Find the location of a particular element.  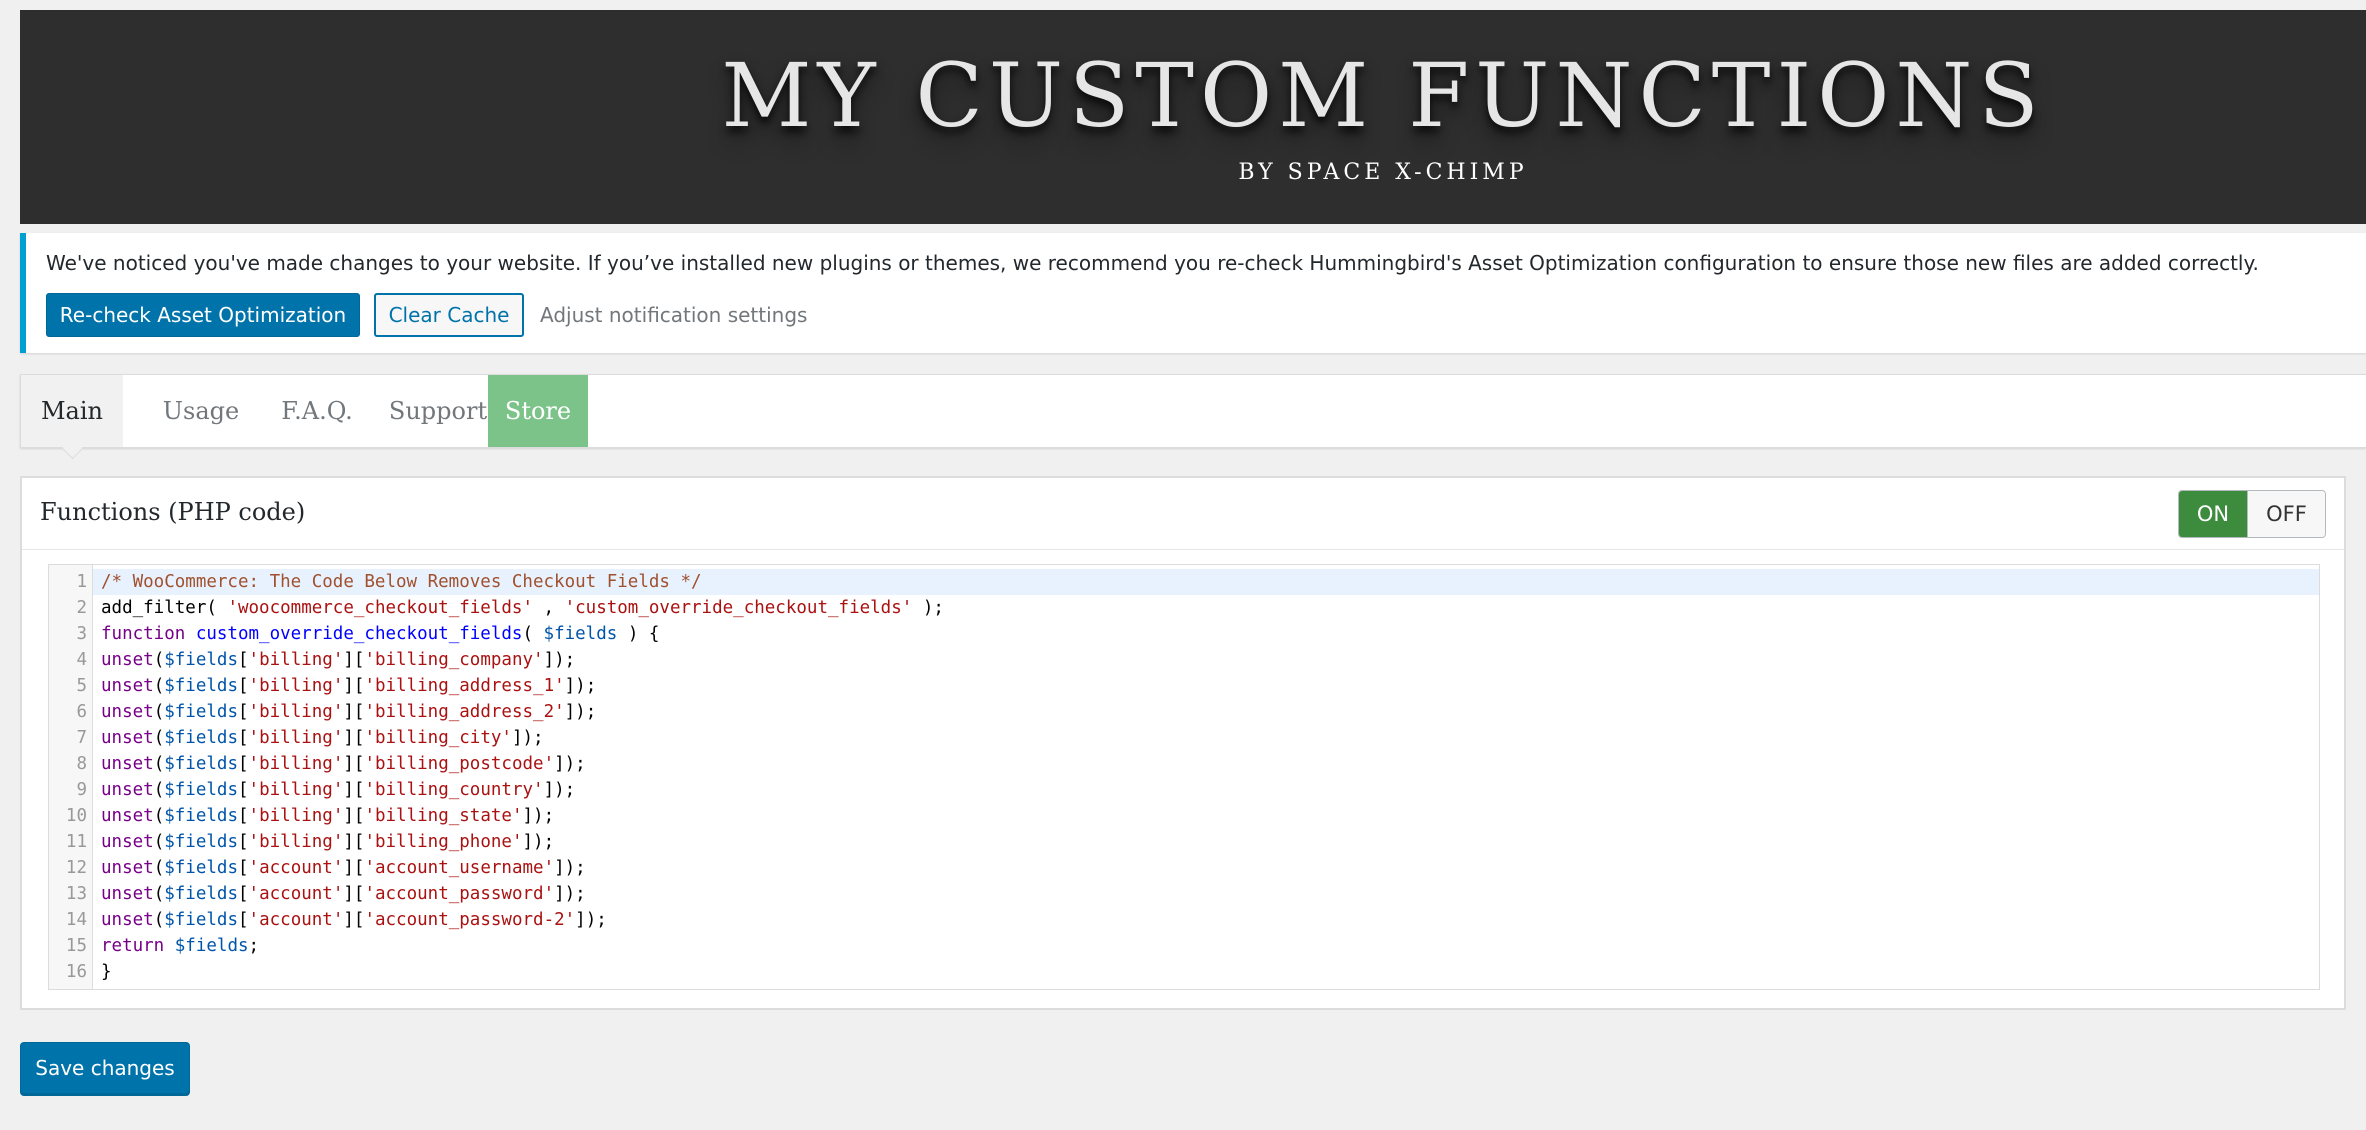

tab-main: Main is located at coordinates (72, 411).